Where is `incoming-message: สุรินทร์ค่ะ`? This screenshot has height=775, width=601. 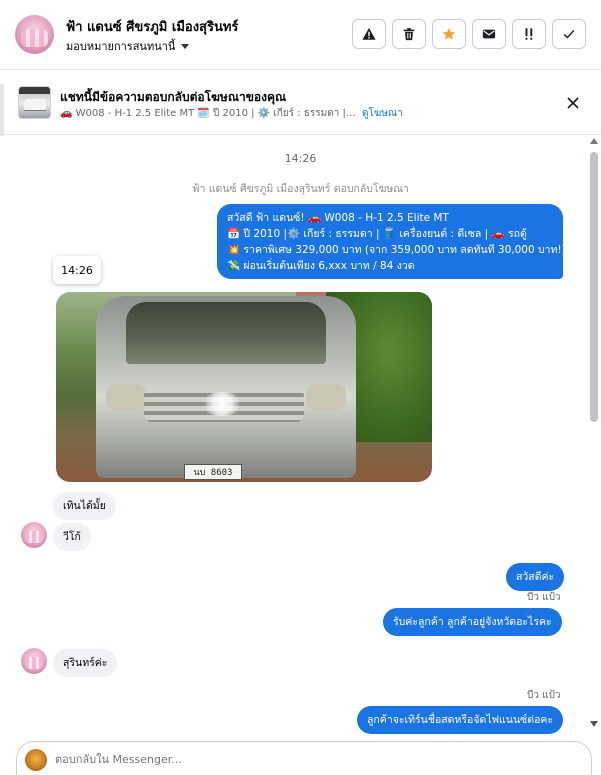 incoming-message: สุรินทร์ค่ะ is located at coordinates (85, 663).